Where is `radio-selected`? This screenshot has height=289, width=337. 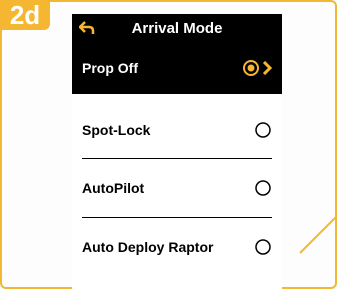
radio-selected is located at coordinates (257, 68).